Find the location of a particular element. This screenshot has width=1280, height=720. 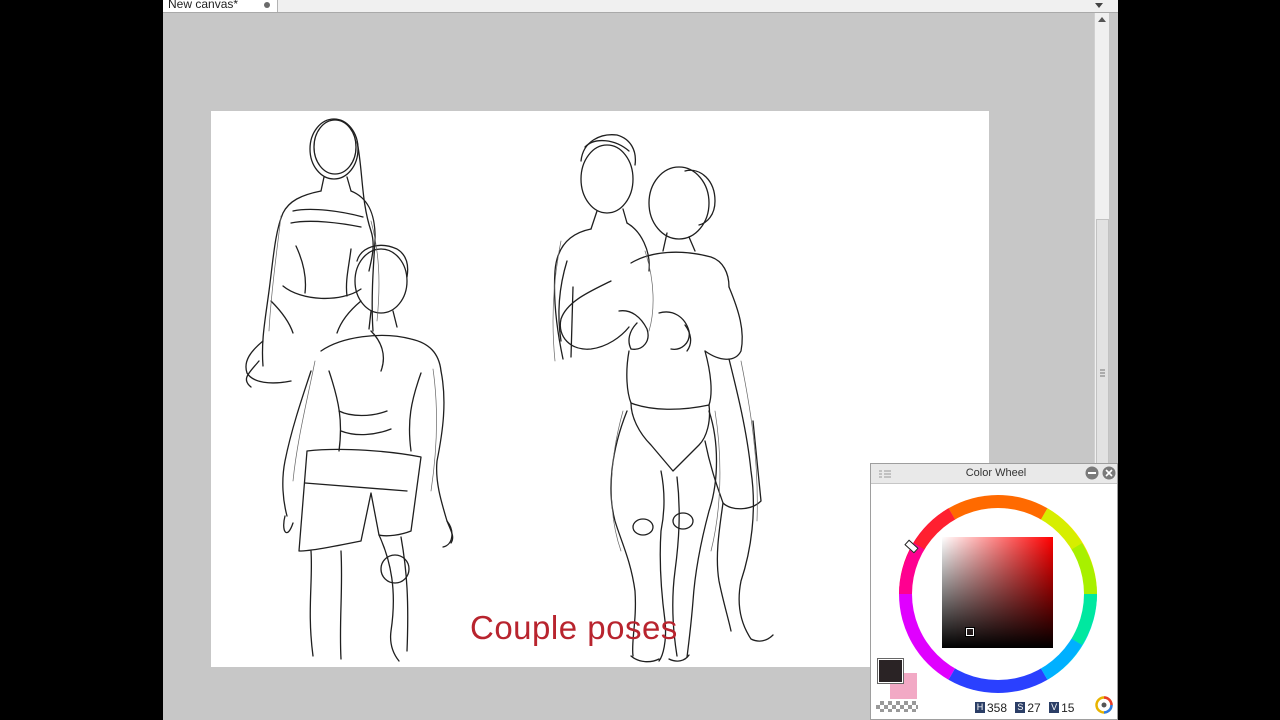

transparent-color-swatch is located at coordinates (897, 706).